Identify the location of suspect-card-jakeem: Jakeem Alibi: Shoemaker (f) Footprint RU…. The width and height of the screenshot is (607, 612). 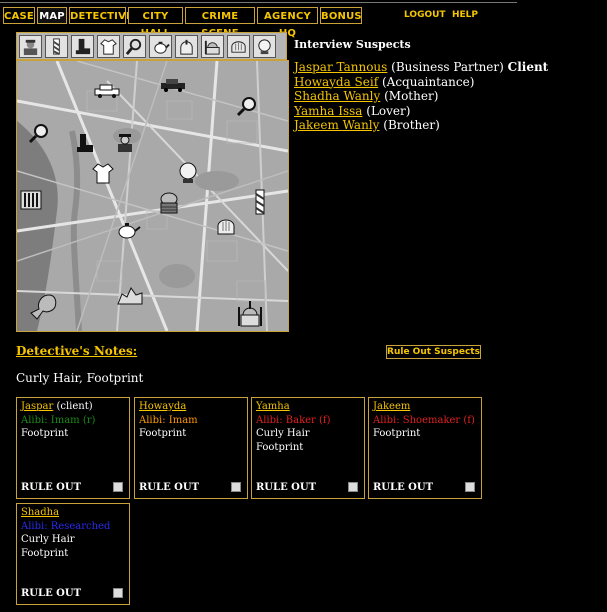
(425, 448).